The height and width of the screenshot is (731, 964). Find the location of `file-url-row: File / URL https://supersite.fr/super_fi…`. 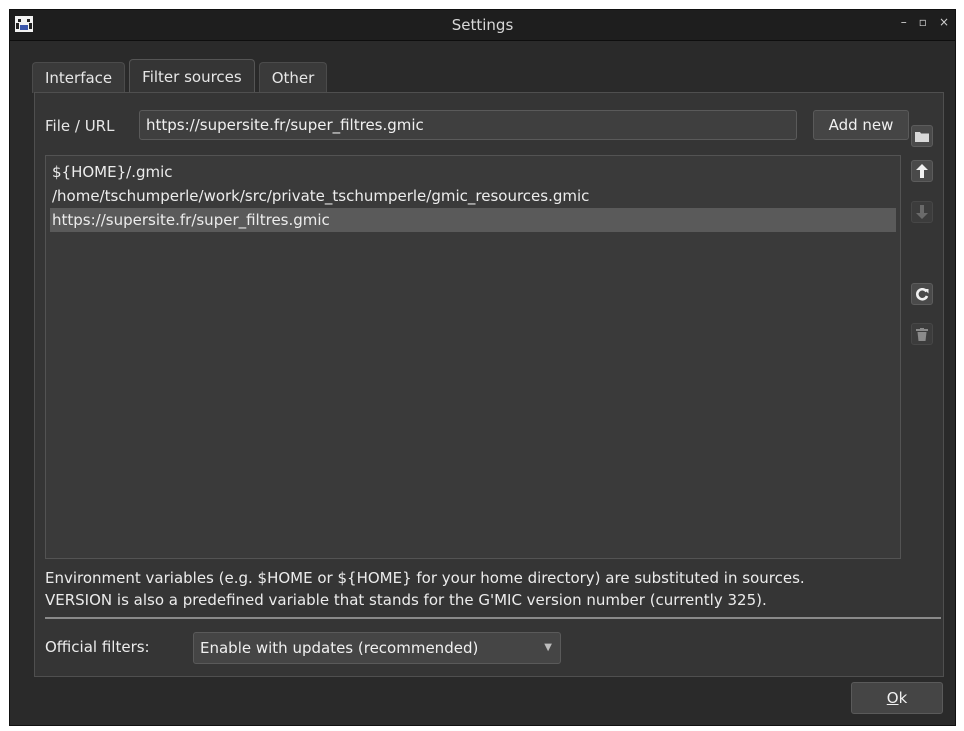

file-url-row: File / URL https://supersite.fr/super_fi… is located at coordinates (490, 126).